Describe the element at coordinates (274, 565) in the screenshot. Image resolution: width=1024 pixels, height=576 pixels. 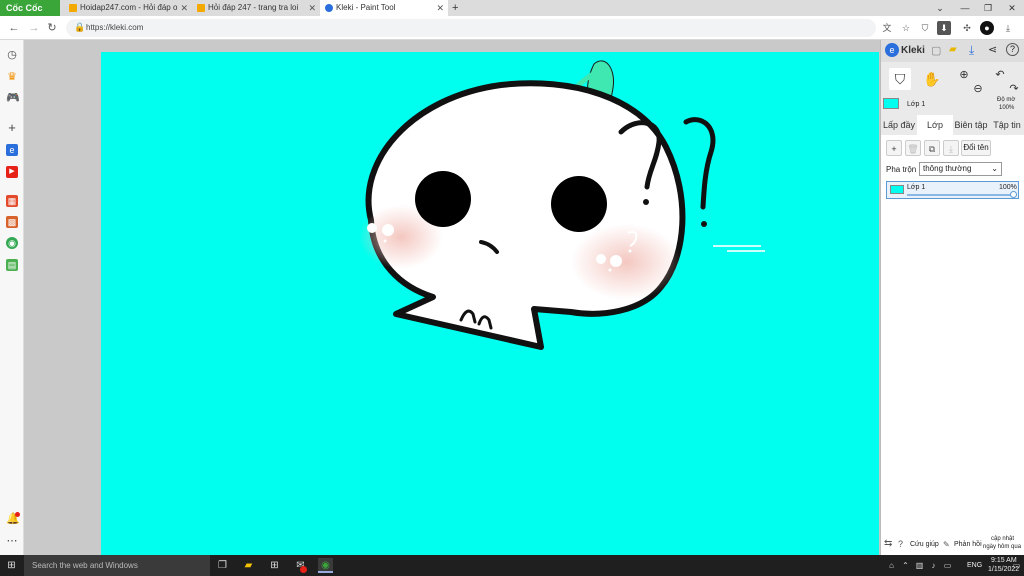
I see `store-icon: ⊞` at that location.